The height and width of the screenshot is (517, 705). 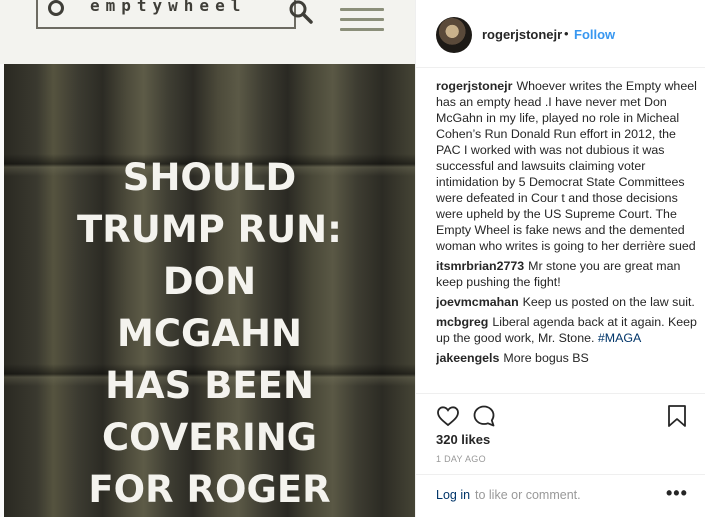 What do you see at coordinates (168, 7) in the screenshot?
I see `logo-text: emptywheel` at bounding box center [168, 7].